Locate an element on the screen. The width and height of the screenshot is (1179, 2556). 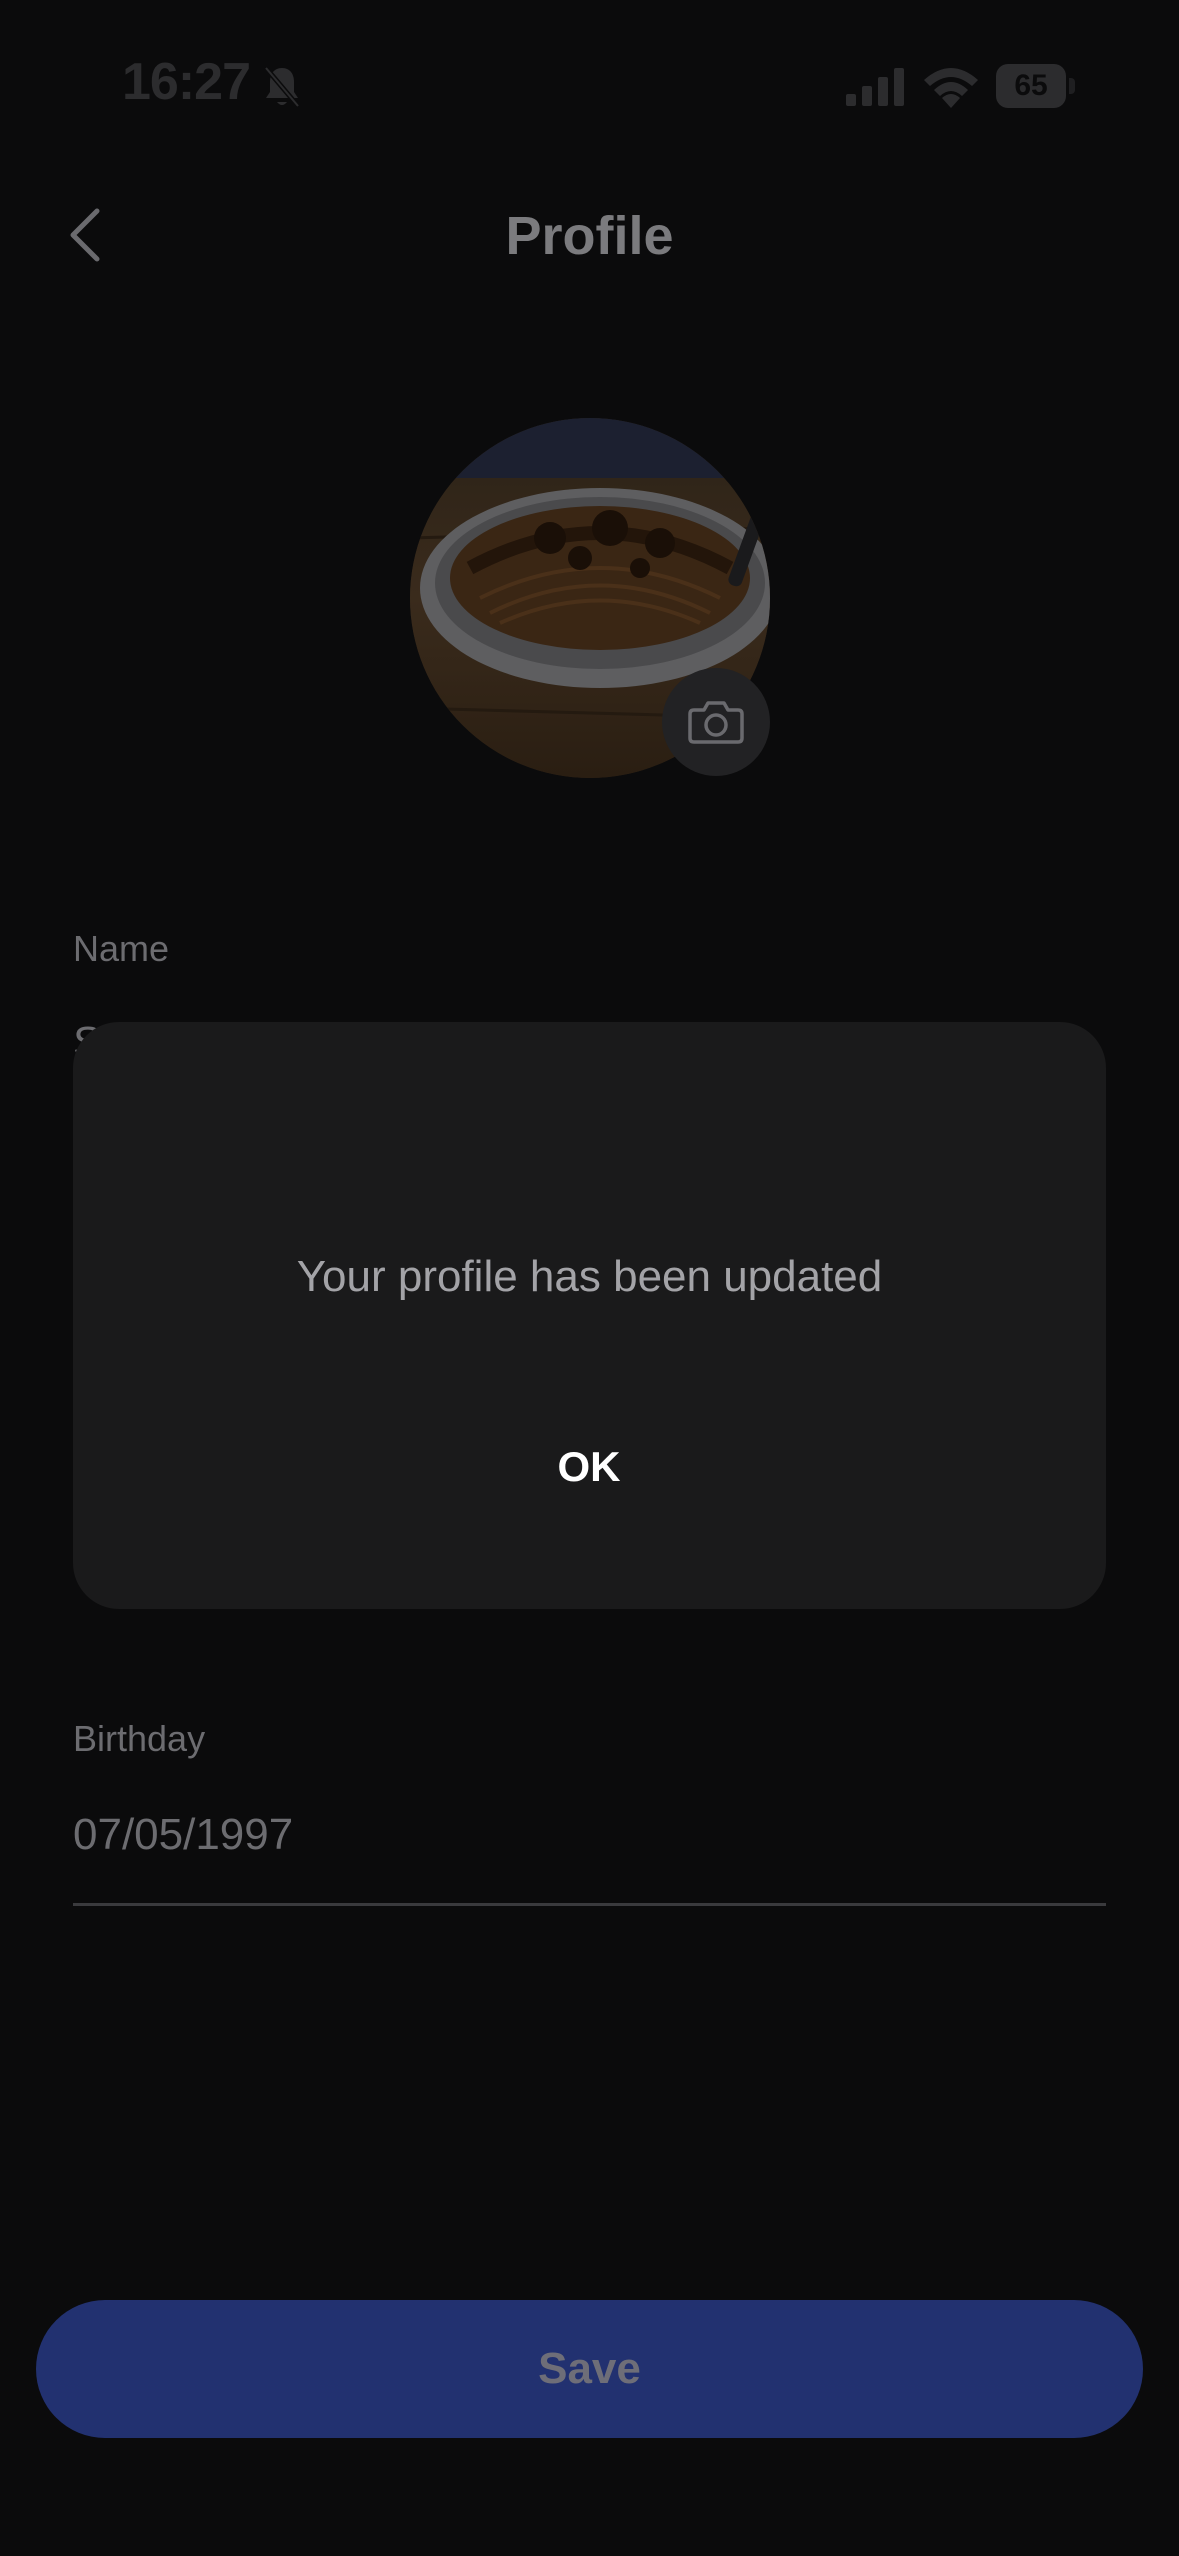
bell-slash-icon is located at coordinates (282, 87).